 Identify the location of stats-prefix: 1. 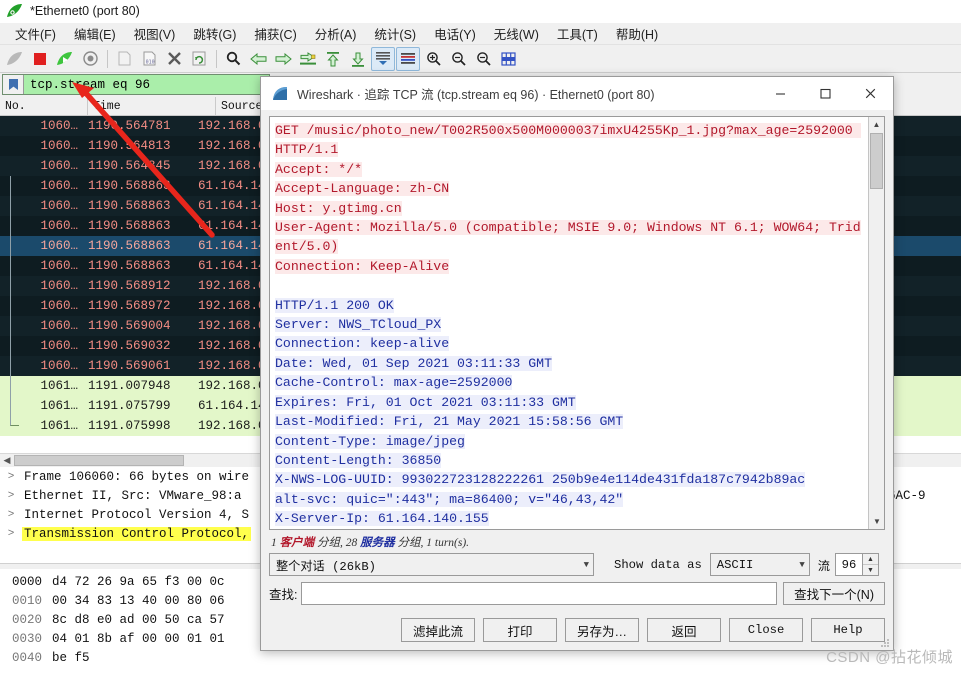
(275, 543).